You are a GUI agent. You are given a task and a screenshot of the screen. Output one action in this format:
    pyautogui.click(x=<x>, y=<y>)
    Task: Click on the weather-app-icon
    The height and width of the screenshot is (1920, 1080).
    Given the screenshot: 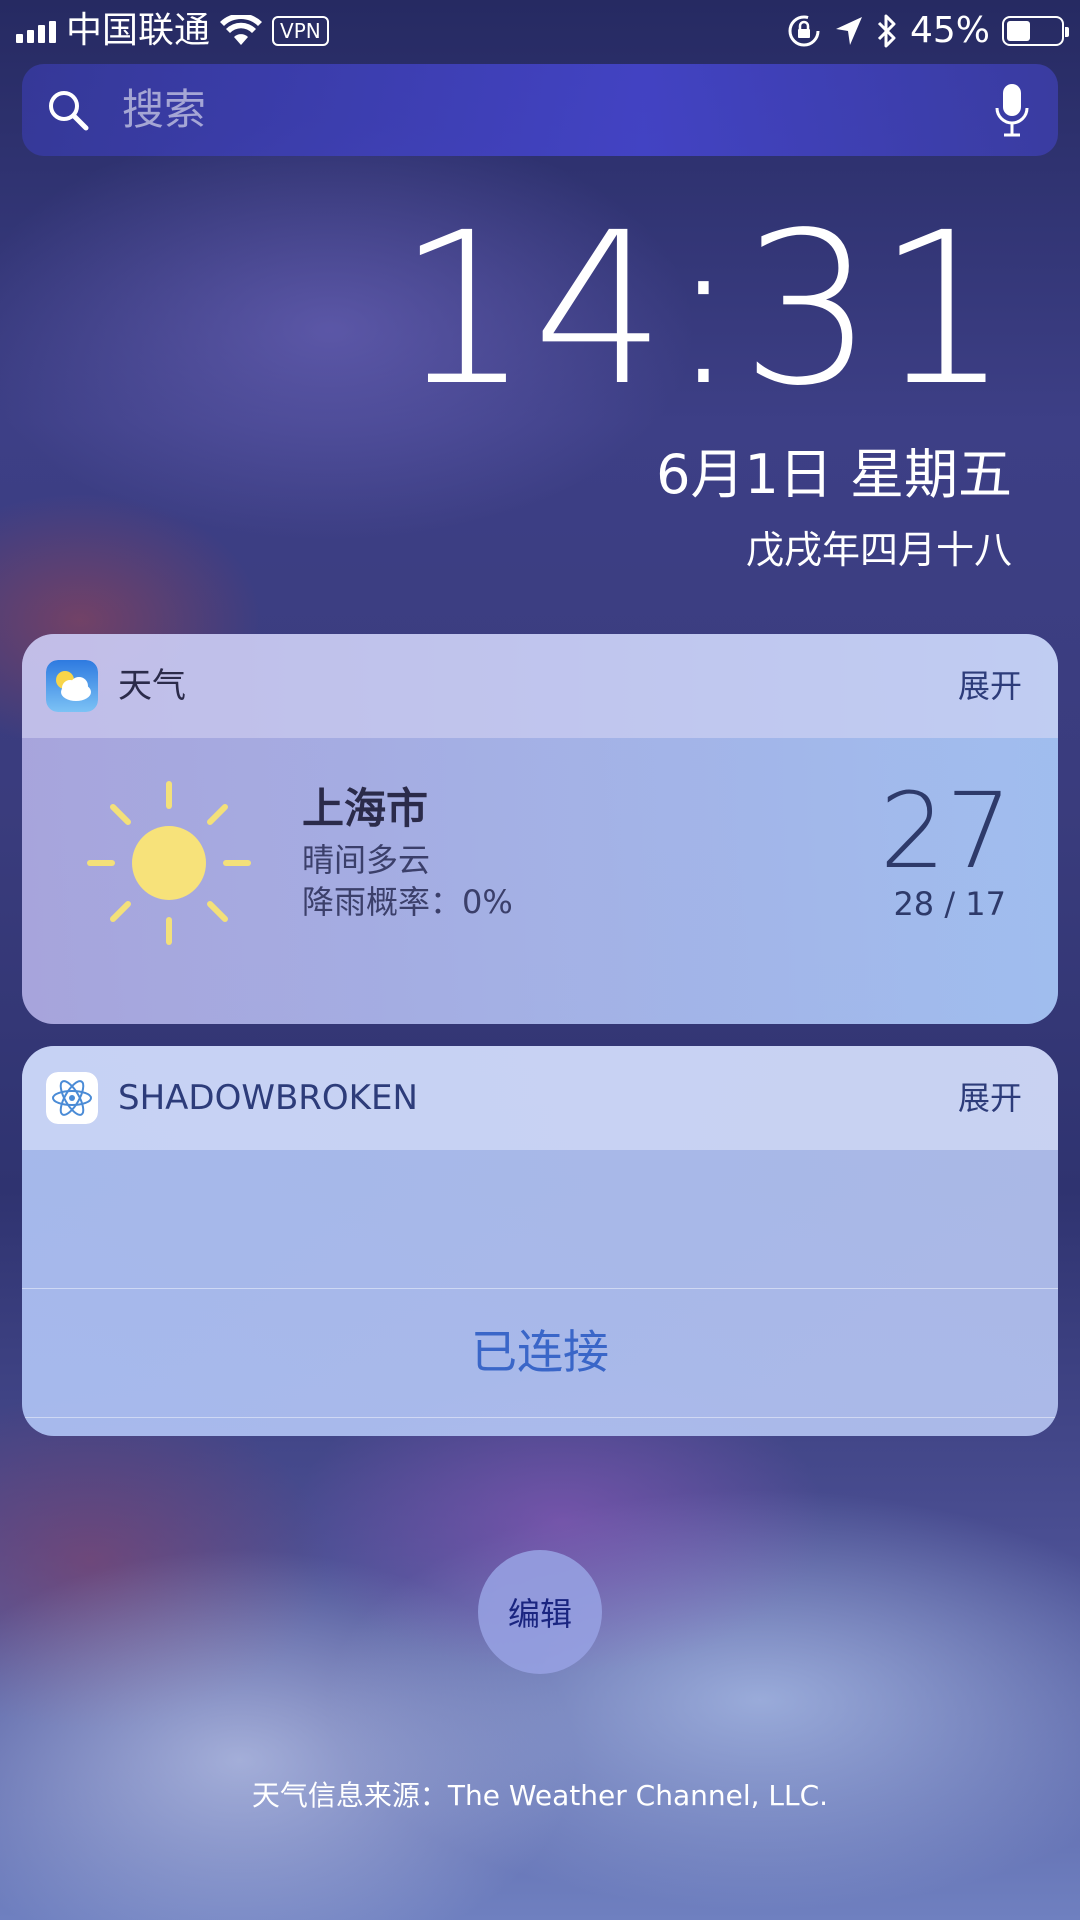 What is the action you would take?
    pyautogui.click(x=72, y=686)
    